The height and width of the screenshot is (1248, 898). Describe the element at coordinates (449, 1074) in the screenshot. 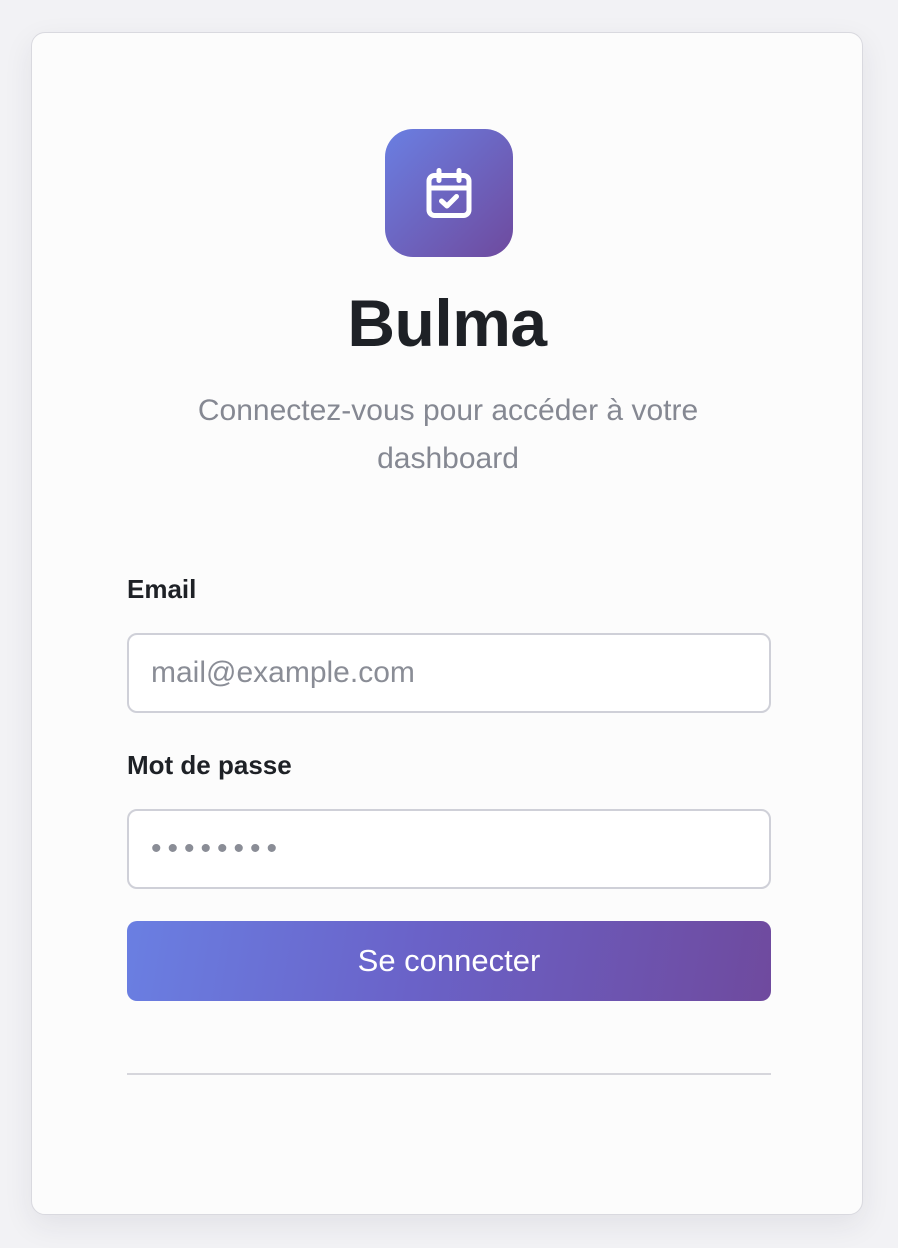

I see `divider` at that location.